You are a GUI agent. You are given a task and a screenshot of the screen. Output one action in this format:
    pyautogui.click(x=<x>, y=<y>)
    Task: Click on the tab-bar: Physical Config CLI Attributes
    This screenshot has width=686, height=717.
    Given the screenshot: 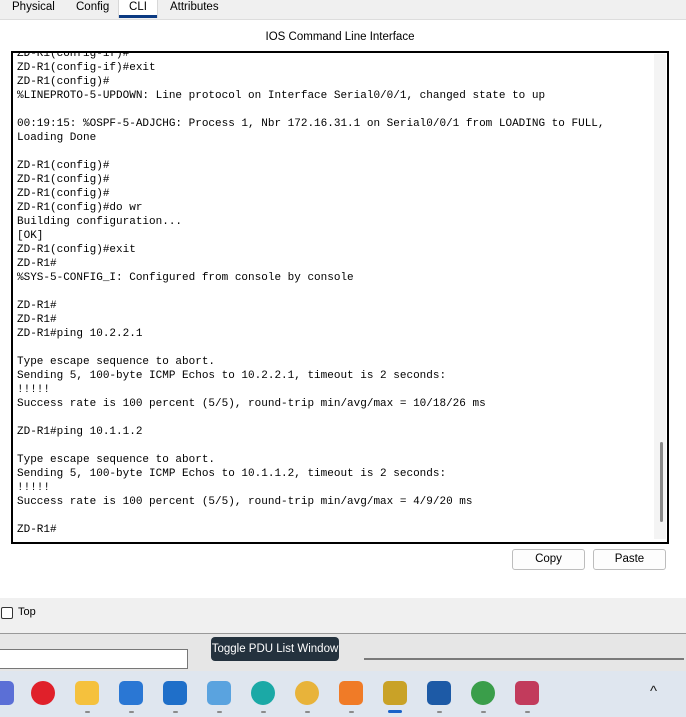 What is the action you would take?
    pyautogui.click(x=343, y=9)
    